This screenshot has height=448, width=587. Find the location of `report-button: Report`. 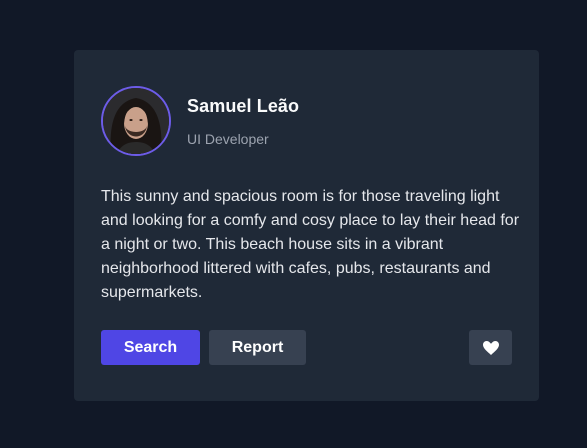

report-button: Report is located at coordinates (257, 347).